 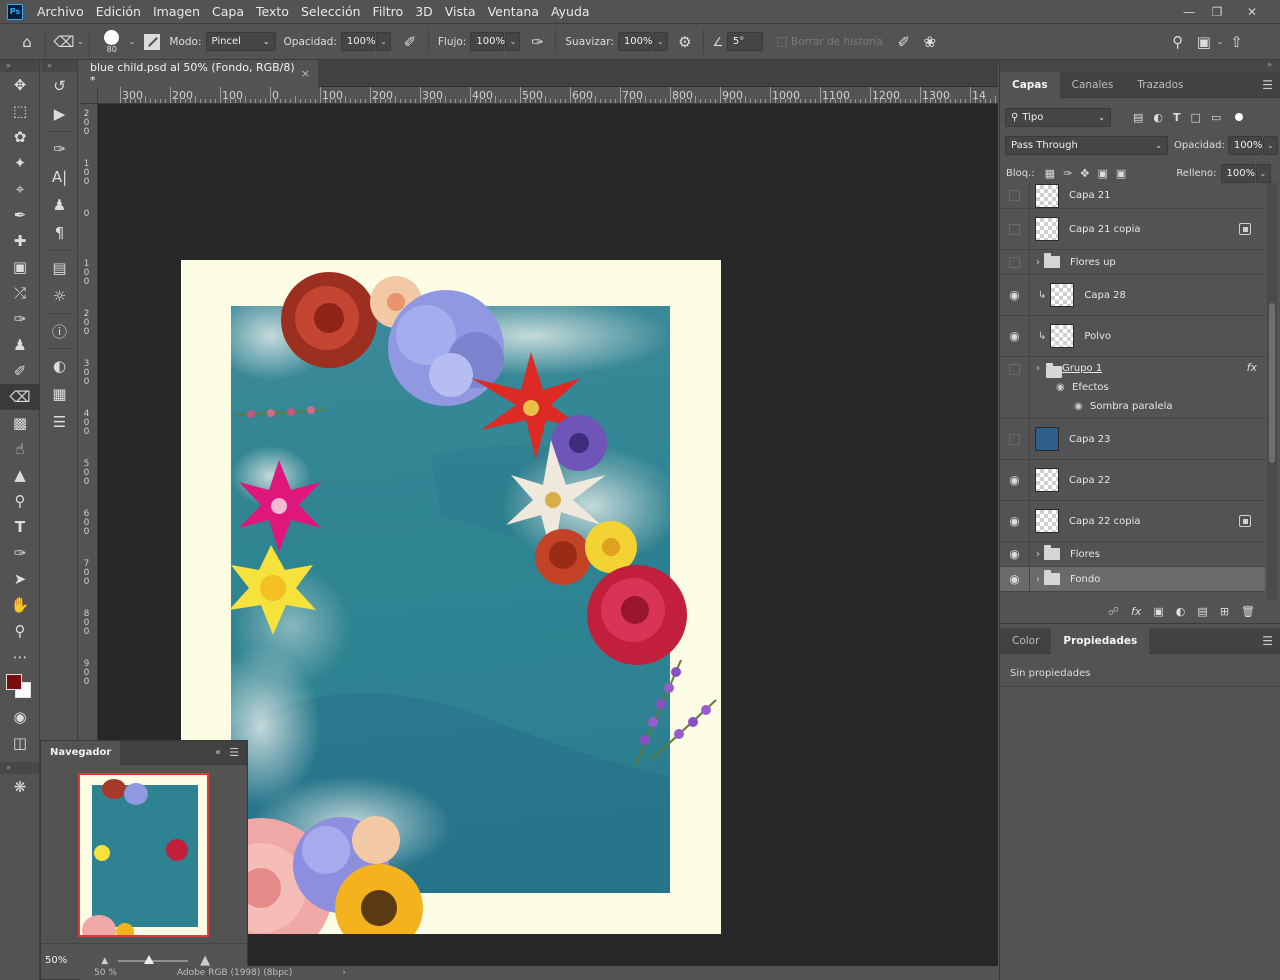 I want to click on status-chevron-icon: ›, so click(x=344, y=973).